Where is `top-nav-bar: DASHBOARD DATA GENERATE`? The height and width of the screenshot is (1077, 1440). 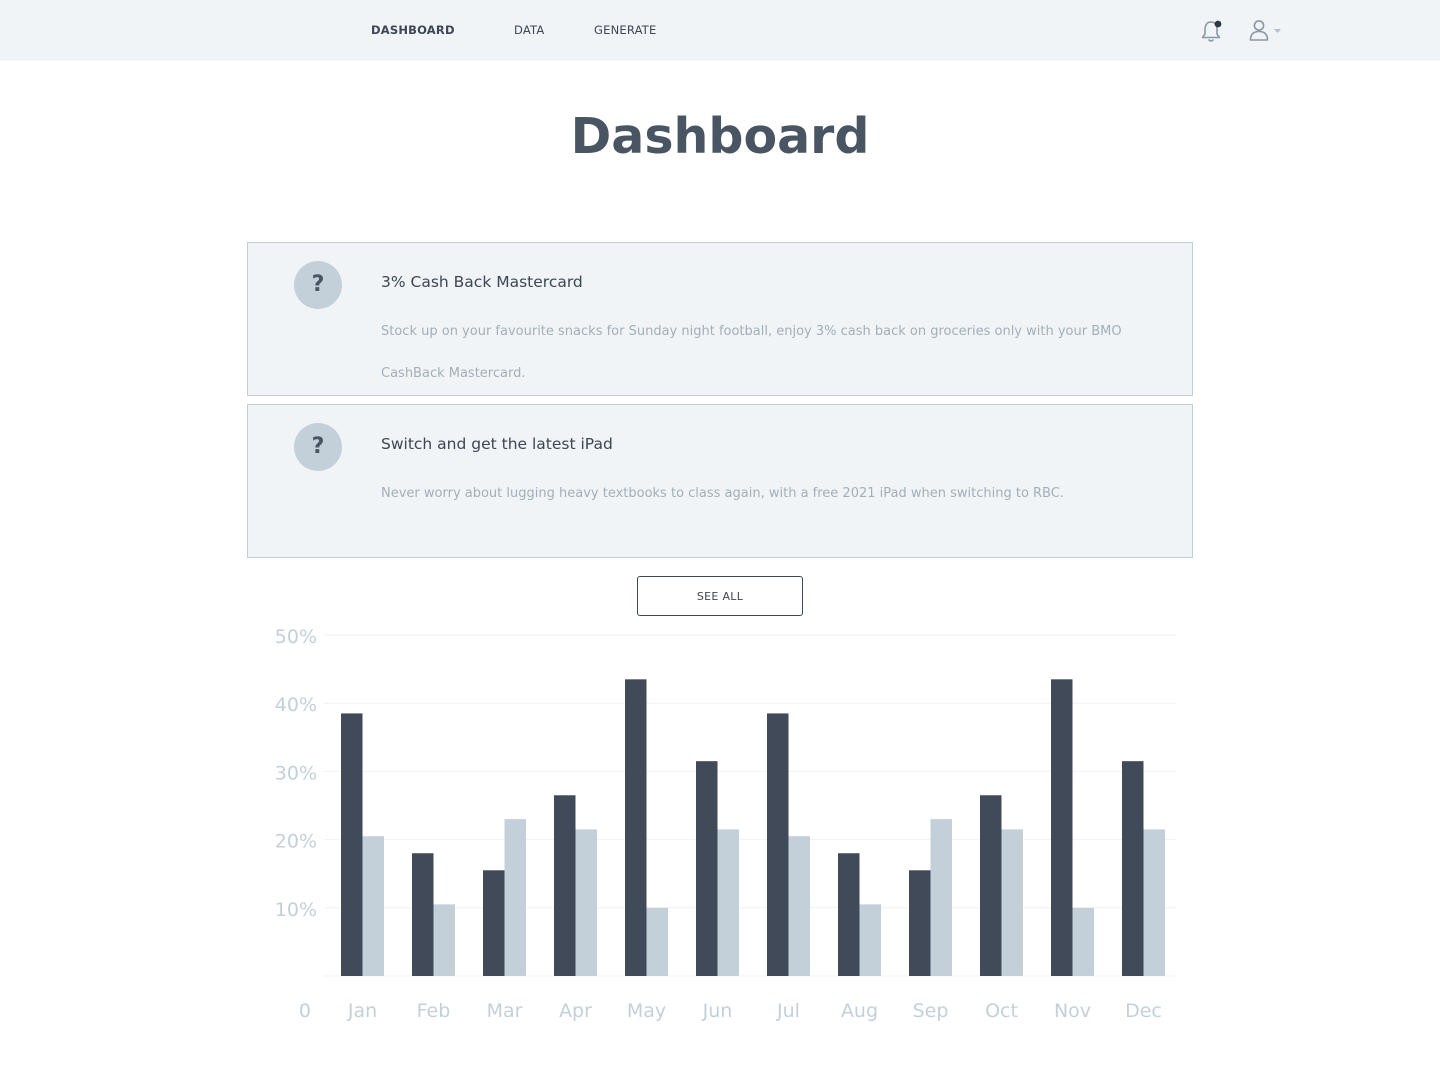 top-nav-bar: DASHBOARD DATA GENERATE is located at coordinates (720, 30).